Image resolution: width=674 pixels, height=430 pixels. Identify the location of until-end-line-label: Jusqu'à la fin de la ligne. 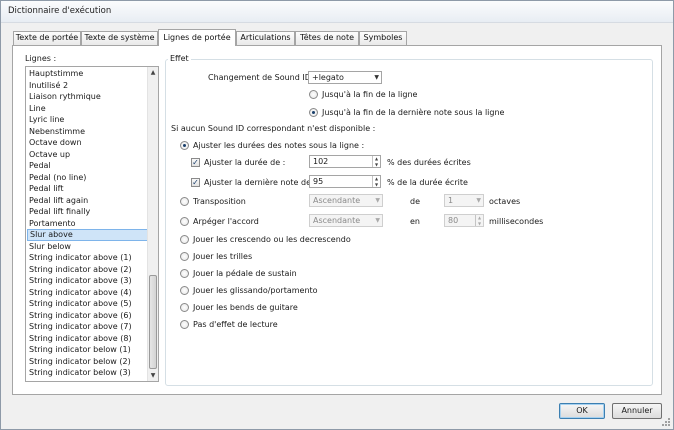
(370, 94).